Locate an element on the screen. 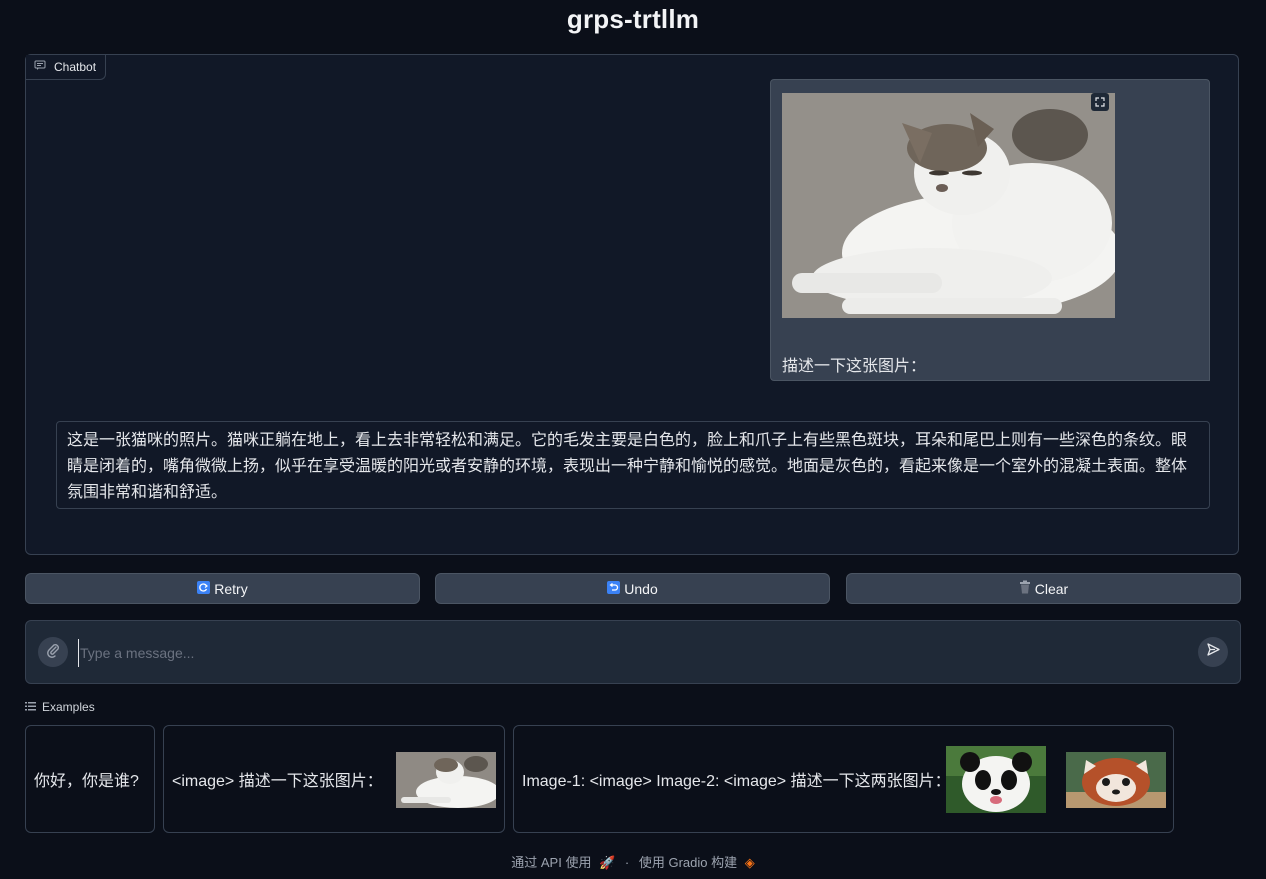  expand-icon is located at coordinates (1100, 102).